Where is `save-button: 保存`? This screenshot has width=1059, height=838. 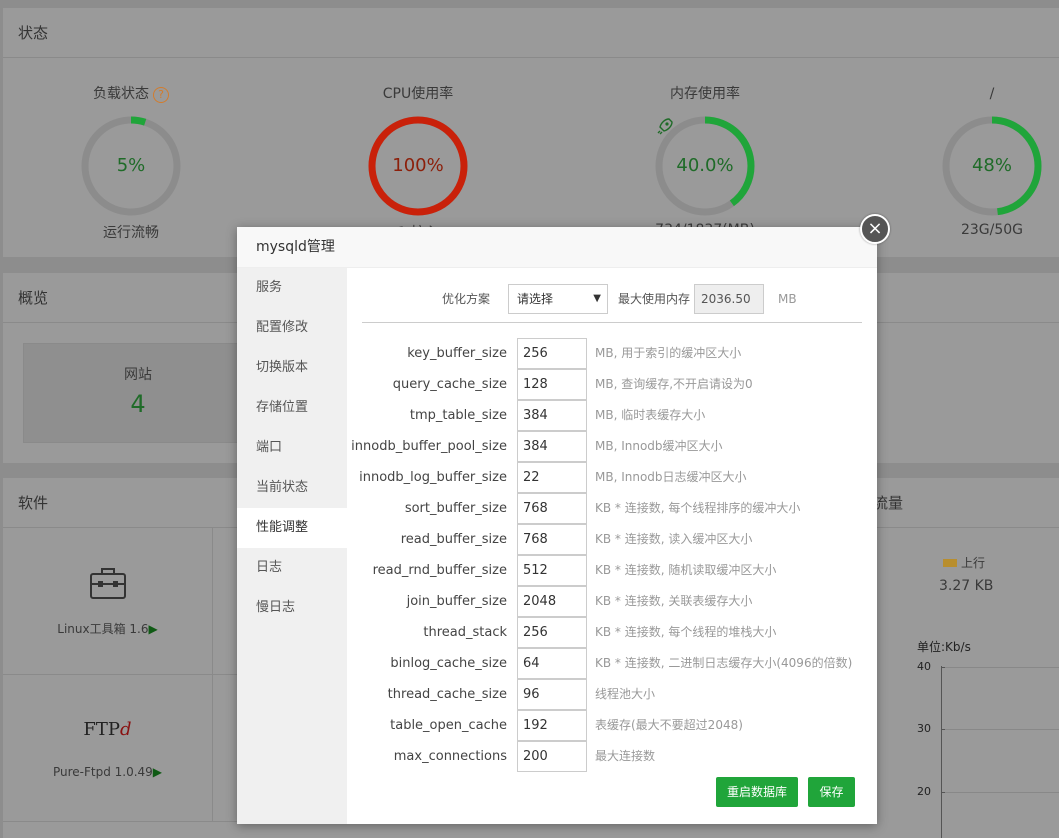
save-button: 保存 is located at coordinates (831, 792).